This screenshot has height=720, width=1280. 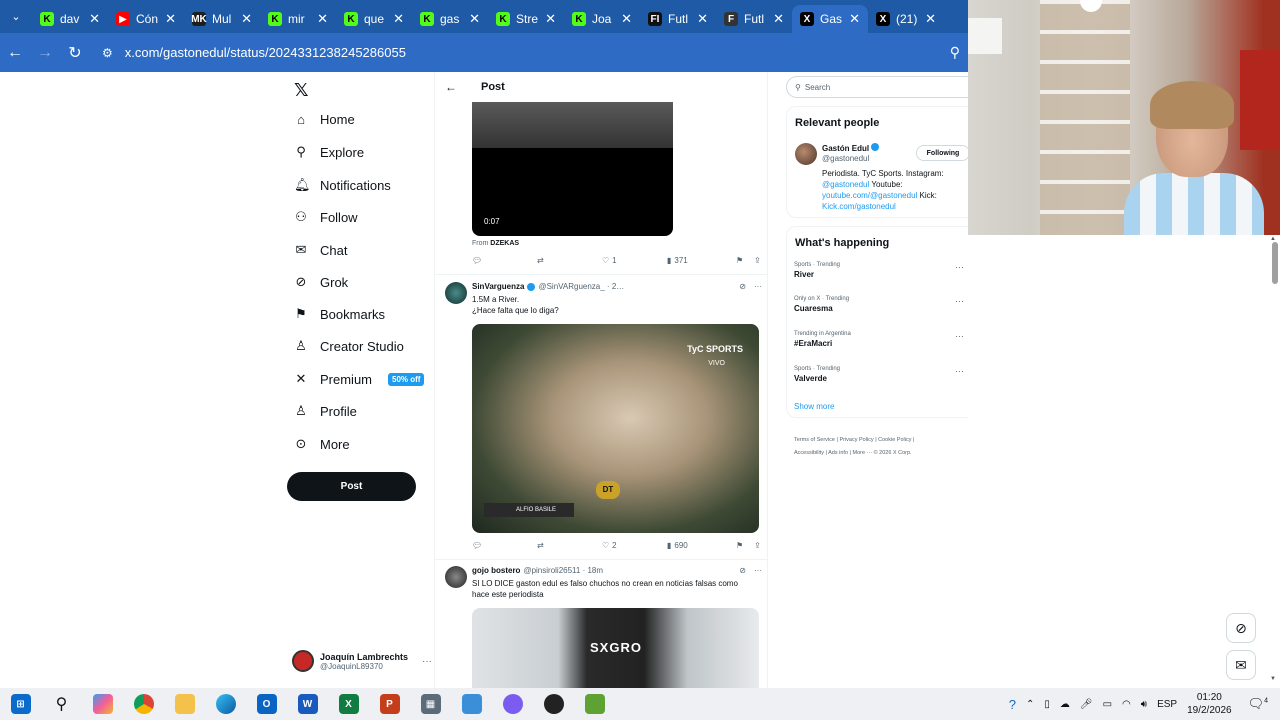 What do you see at coordinates (321, 250) in the screenshot?
I see `nav-item-chat: ✉ Chat` at bounding box center [321, 250].